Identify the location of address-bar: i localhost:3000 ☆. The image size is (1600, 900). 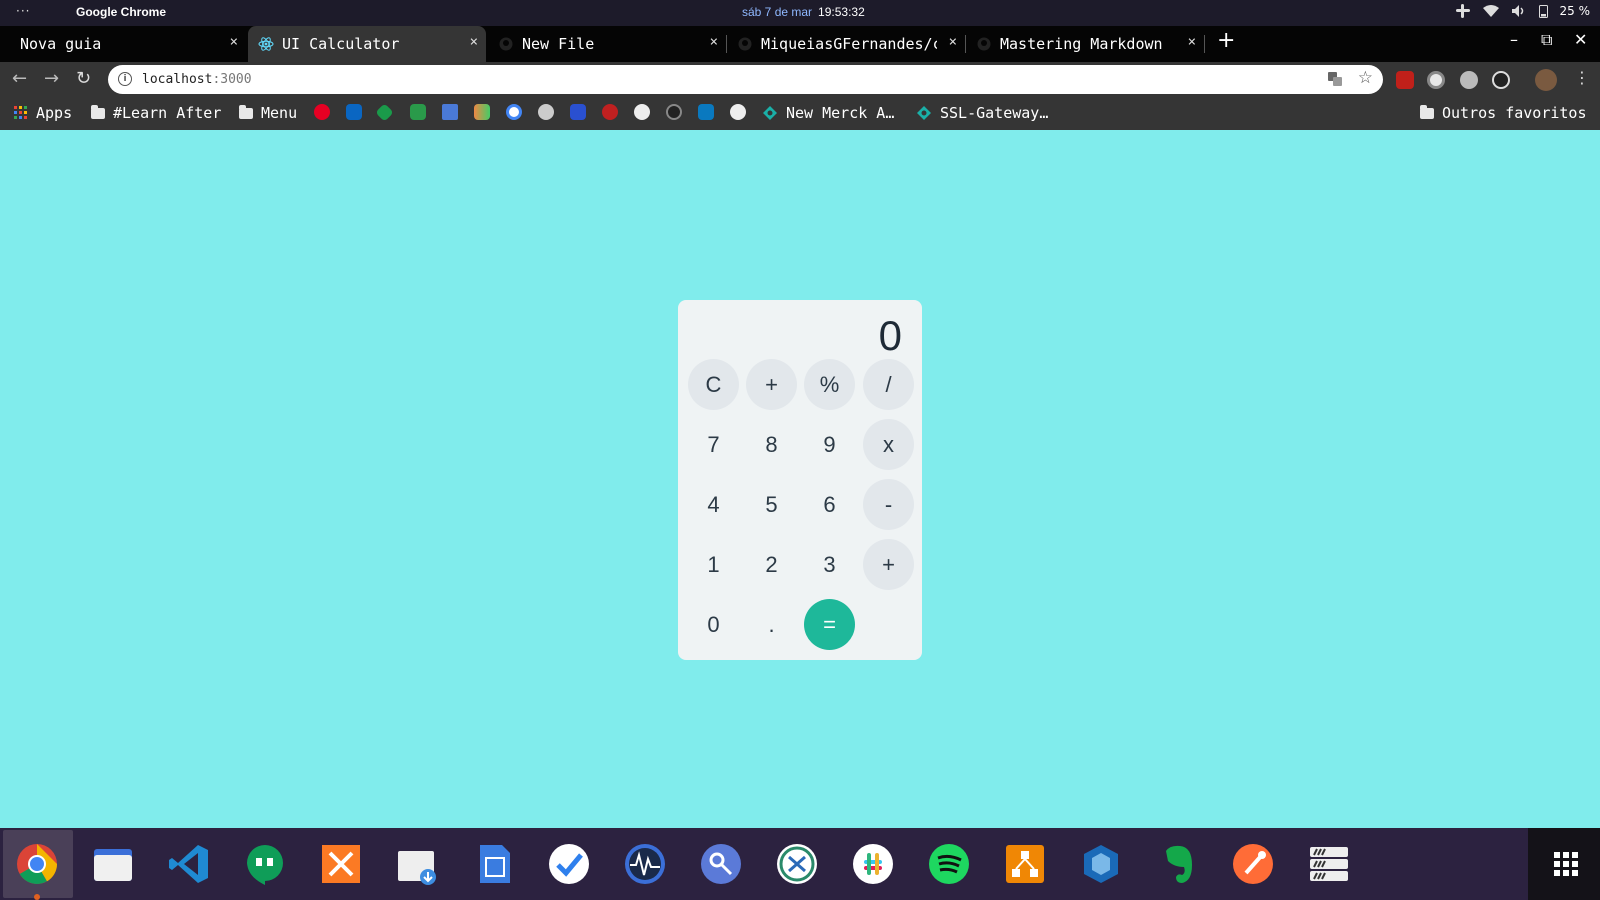
(745, 79).